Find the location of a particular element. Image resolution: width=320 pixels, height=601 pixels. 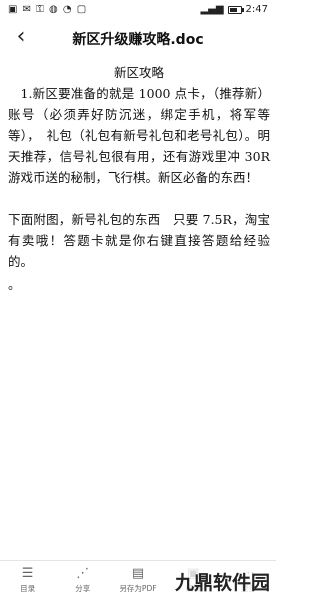

site-watermark: 九鼎软件园 is located at coordinates (222, 581).